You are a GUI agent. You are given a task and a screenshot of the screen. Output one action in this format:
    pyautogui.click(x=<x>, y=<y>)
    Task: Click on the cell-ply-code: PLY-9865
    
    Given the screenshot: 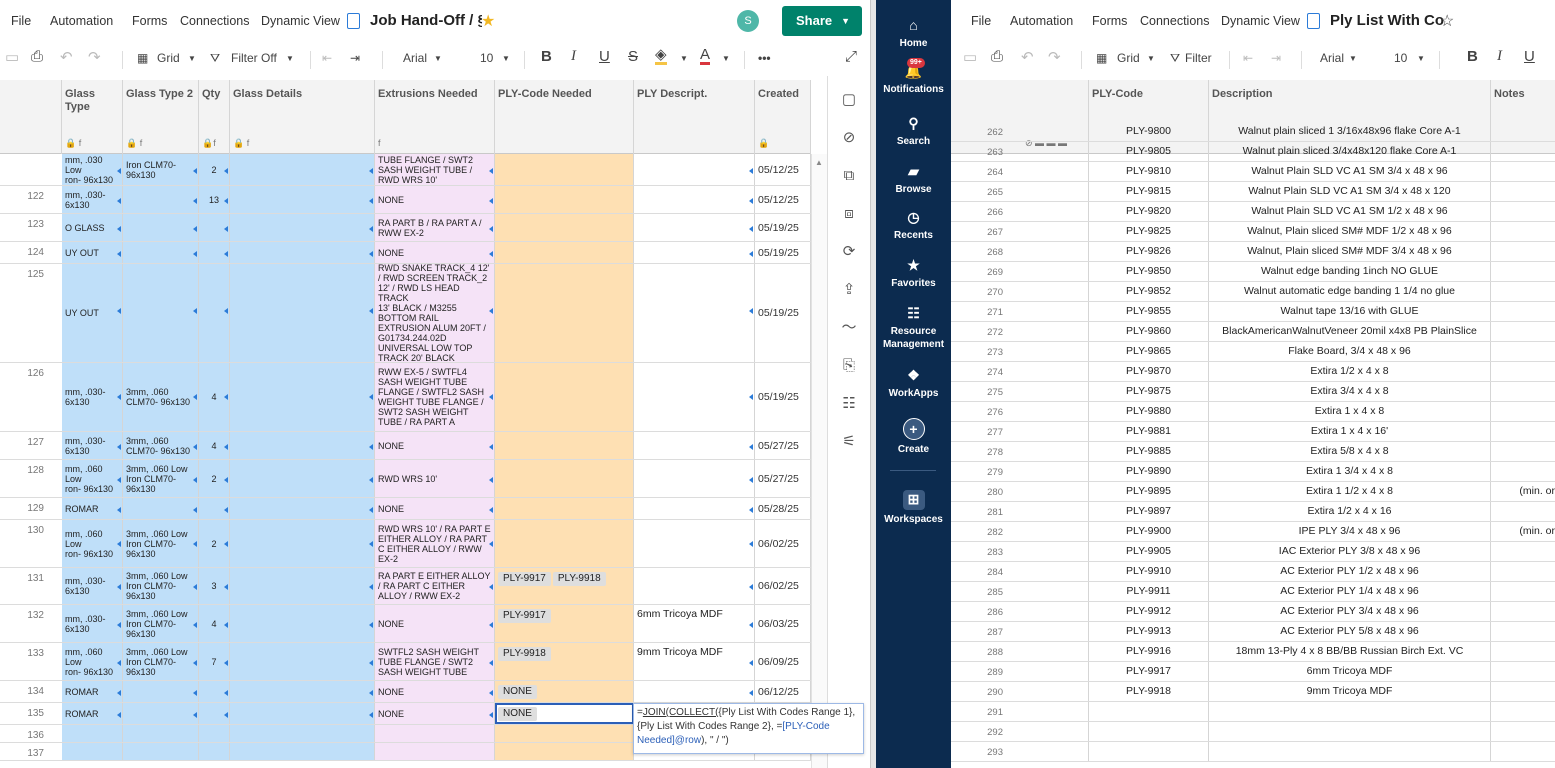 What is the action you would take?
    pyautogui.click(x=1149, y=351)
    